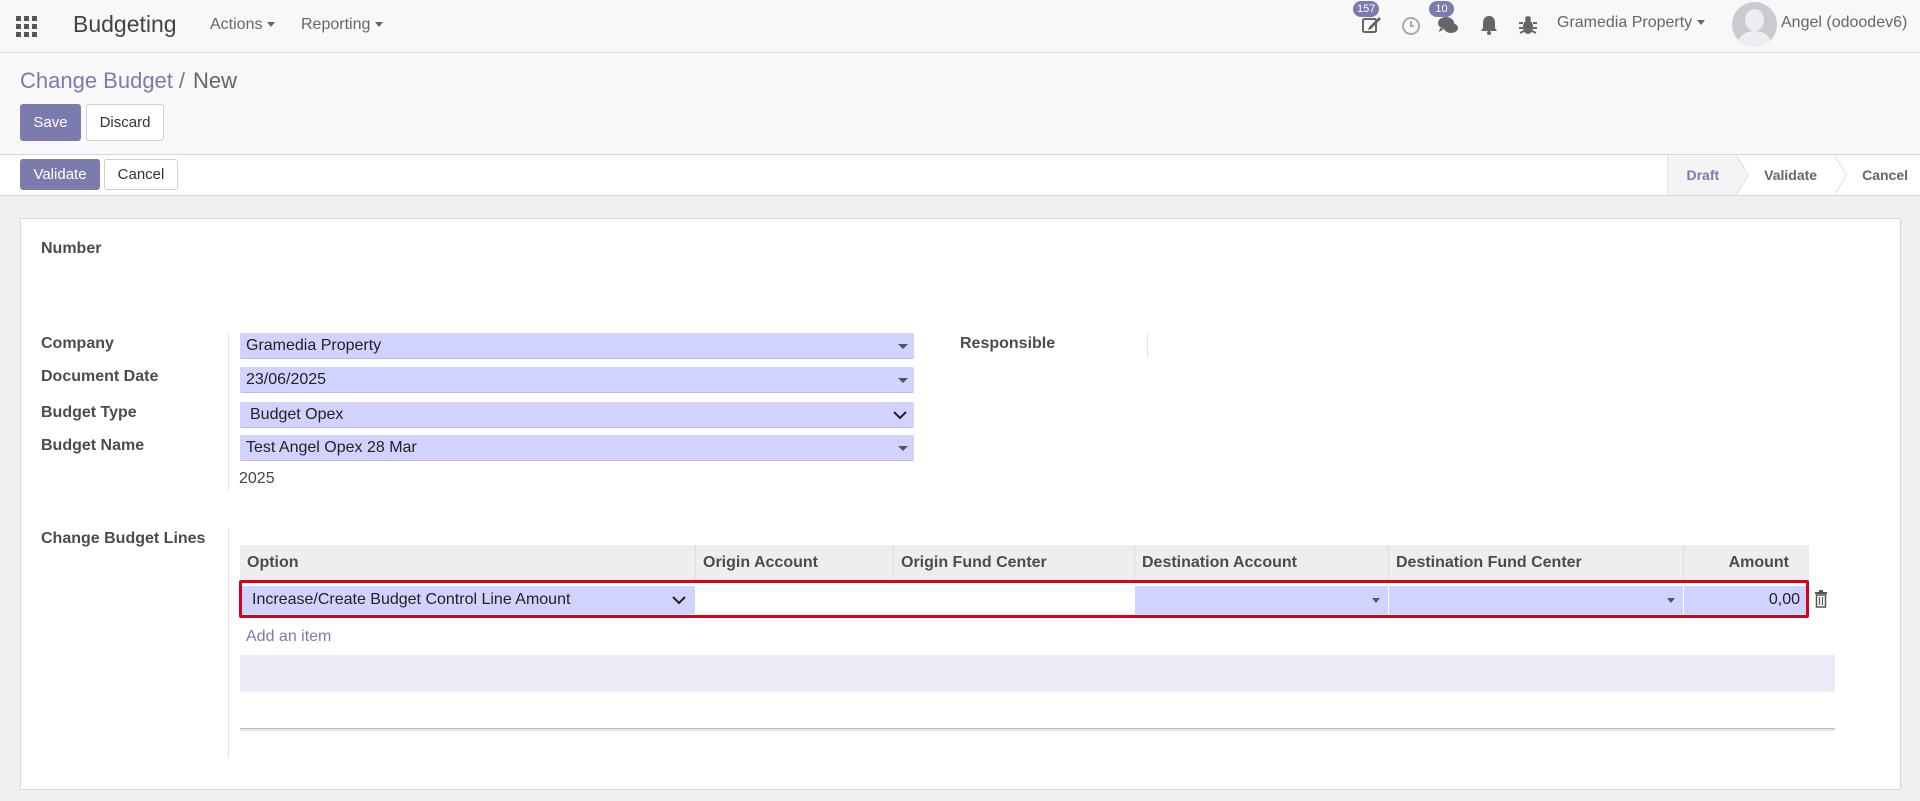  I want to click on user-menu: Angel (odoodev6), so click(1844, 23).